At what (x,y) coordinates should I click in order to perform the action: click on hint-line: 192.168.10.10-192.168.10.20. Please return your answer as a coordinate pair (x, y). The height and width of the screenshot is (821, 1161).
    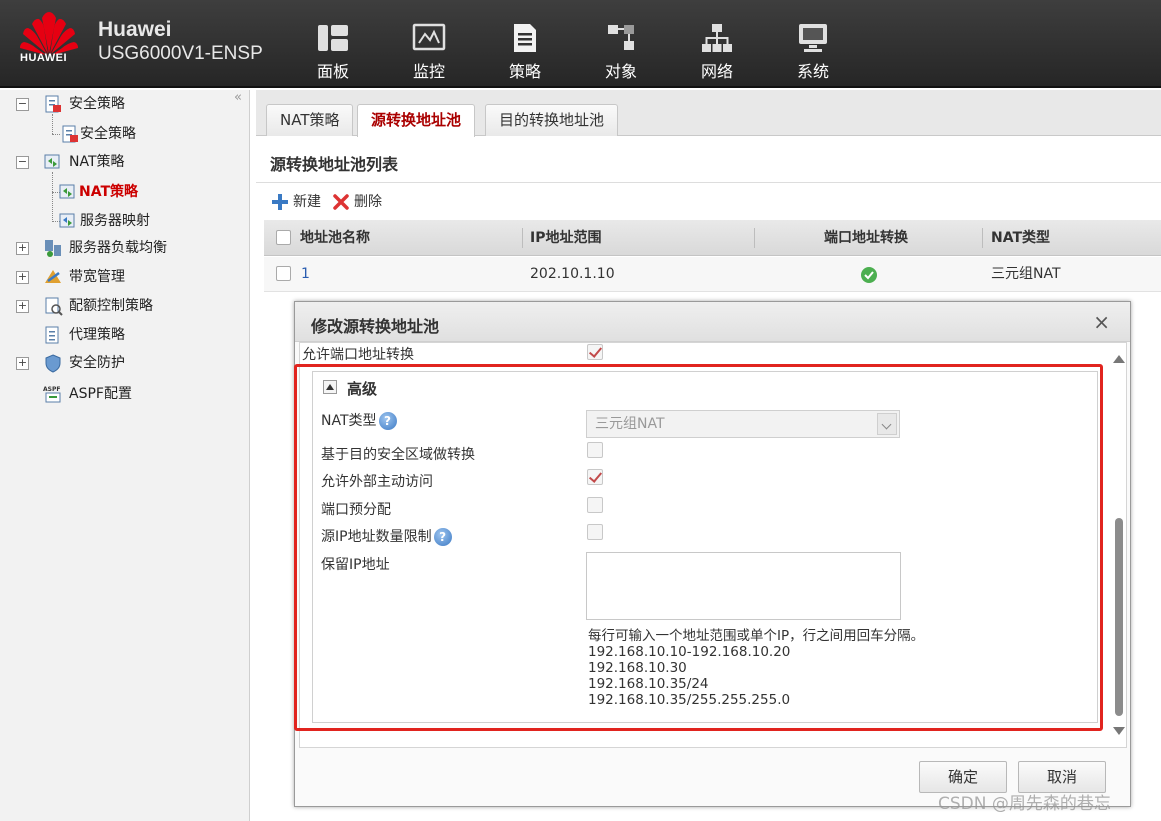
    Looking at the image, I should click on (689, 652).